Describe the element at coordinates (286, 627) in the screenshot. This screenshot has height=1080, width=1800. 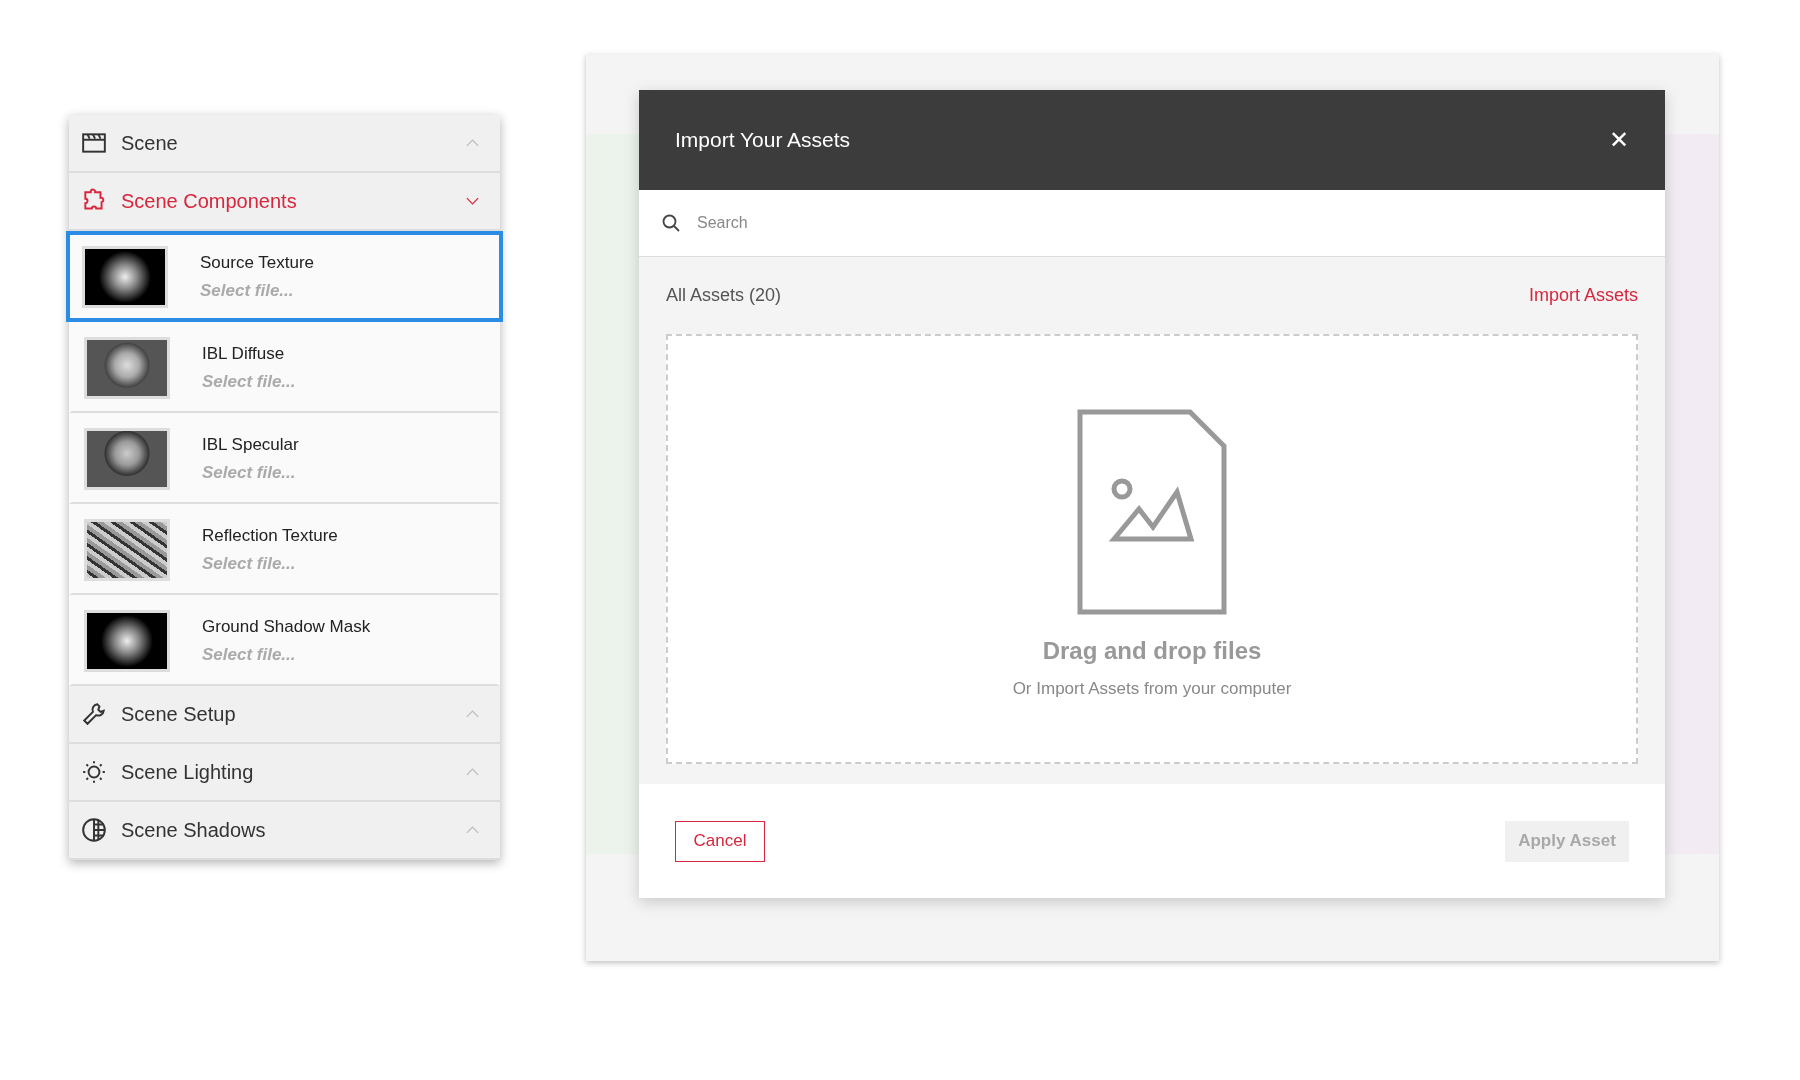
I see `slot-title: Ground Shadow Mask` at that location.